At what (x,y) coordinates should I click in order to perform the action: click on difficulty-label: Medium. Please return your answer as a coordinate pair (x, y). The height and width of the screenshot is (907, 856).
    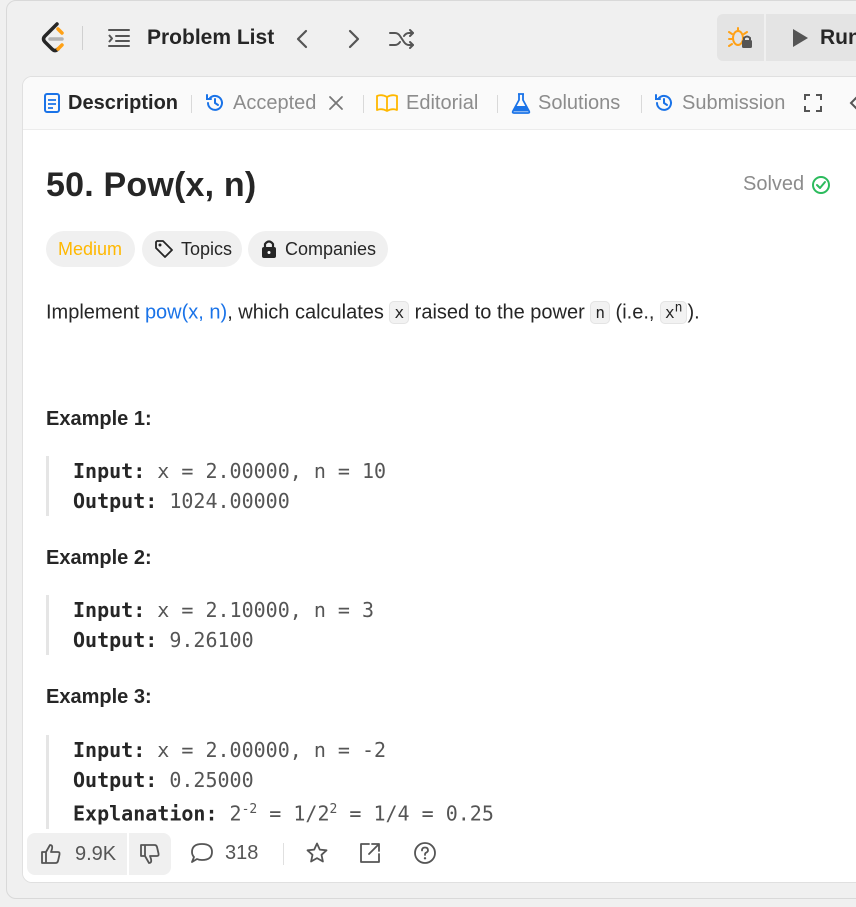
    Looking at the image, I should click on (90, 248).